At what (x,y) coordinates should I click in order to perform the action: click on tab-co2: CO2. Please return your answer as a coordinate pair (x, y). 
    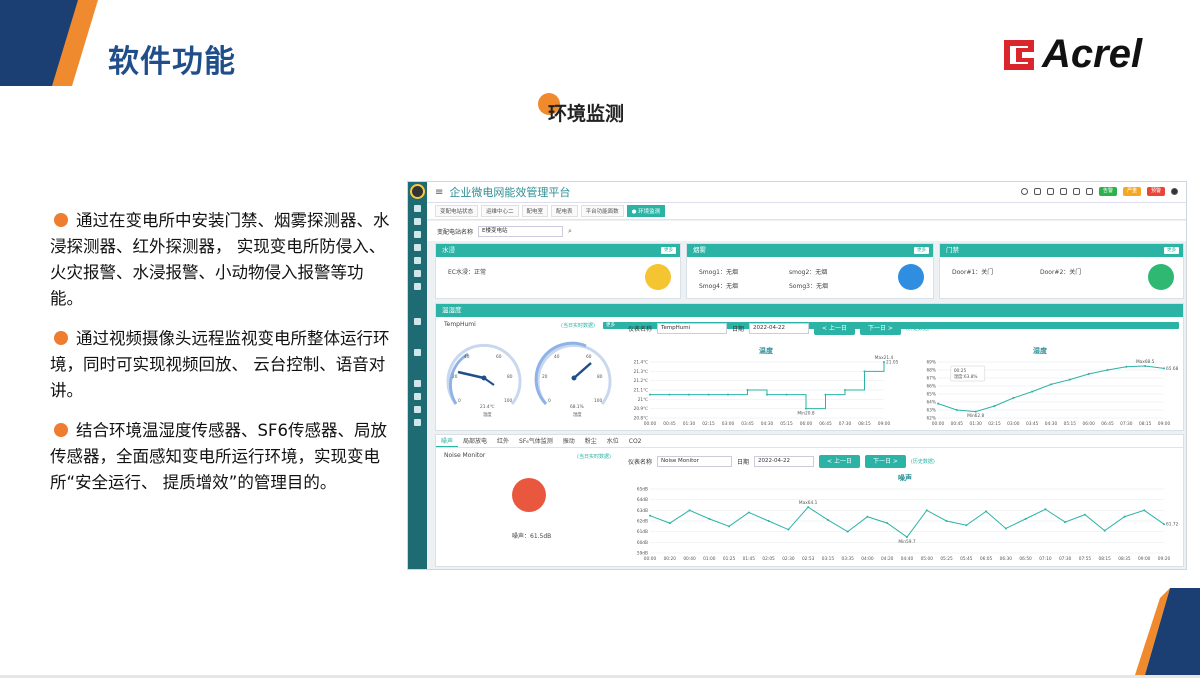
    Looking at the image, I should click on (635, 441).